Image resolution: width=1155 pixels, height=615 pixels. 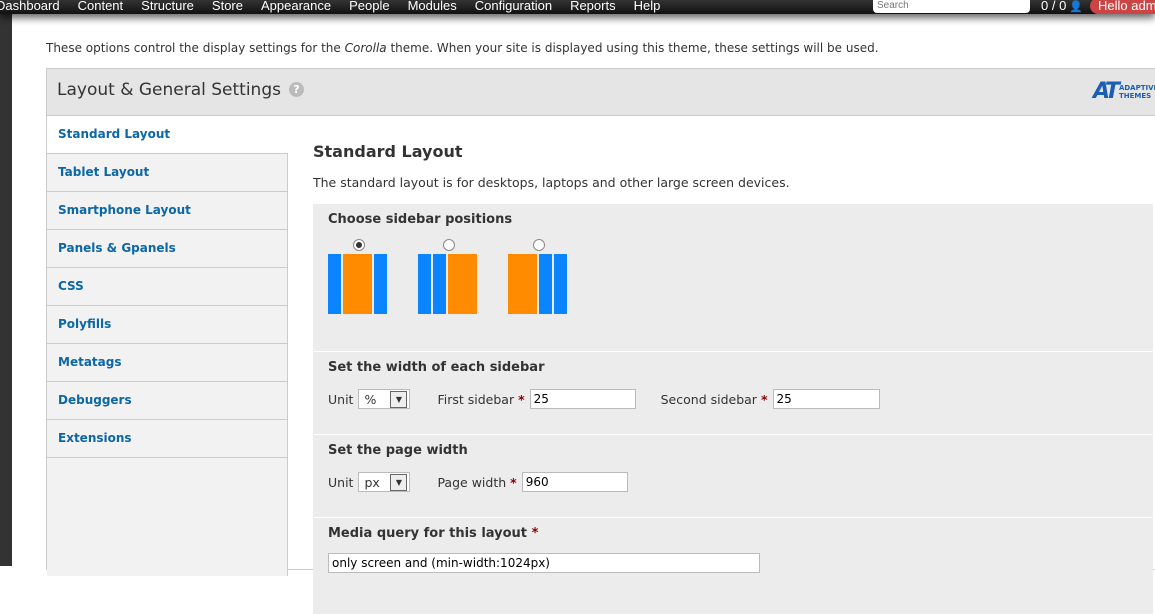 I want to click on hello-user-link: Hello admin, so click(x=1122, y=7).